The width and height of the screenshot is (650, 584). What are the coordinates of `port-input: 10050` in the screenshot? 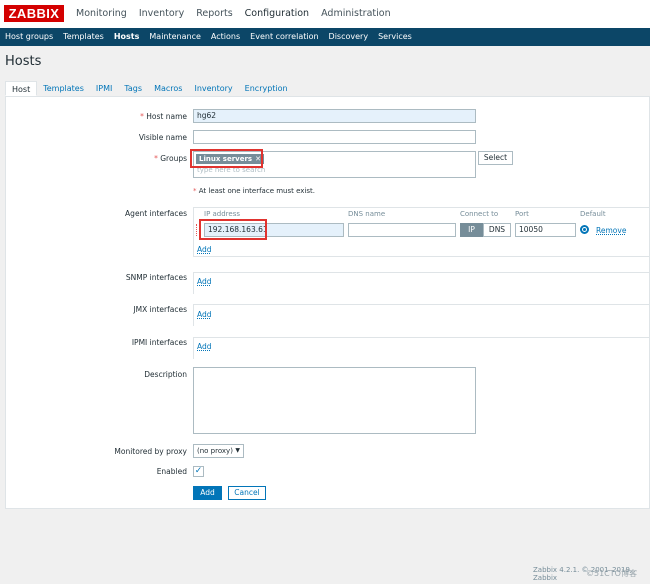 It's located at (545, 230).